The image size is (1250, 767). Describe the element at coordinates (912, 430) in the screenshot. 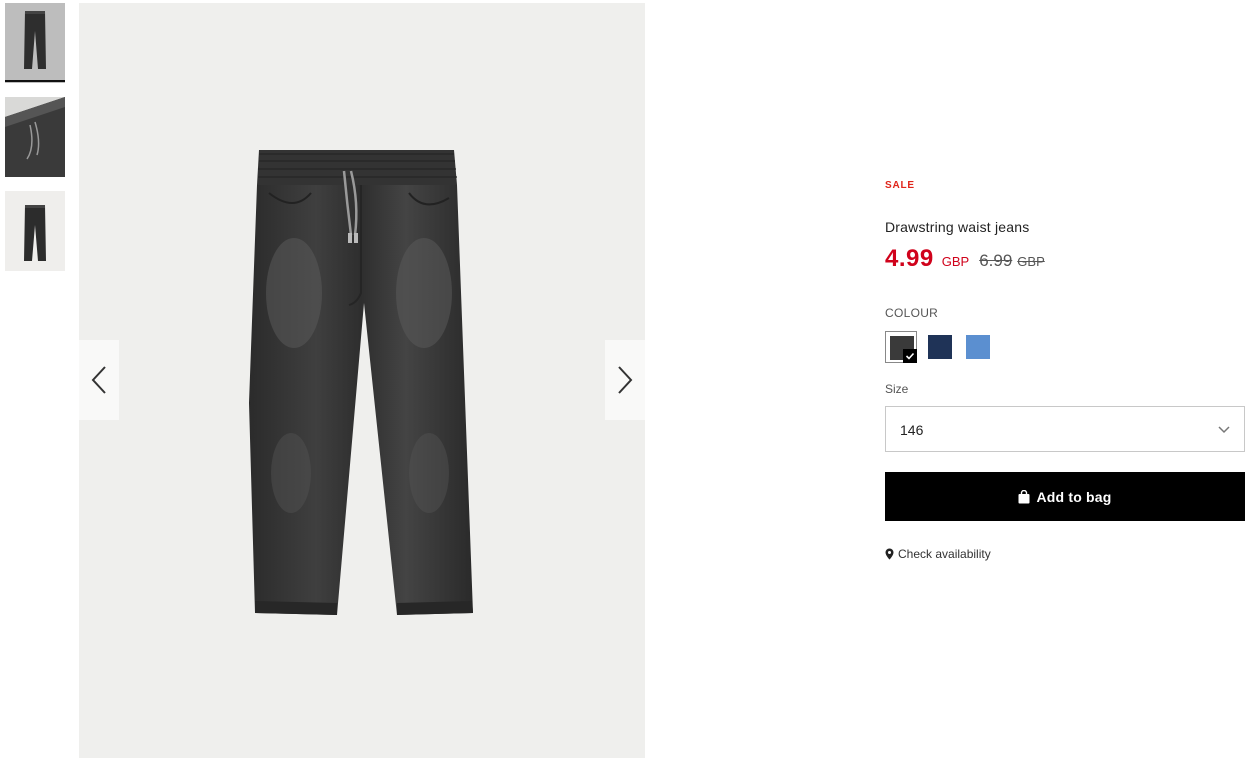

I see `size-selected-value: 146` at that location.